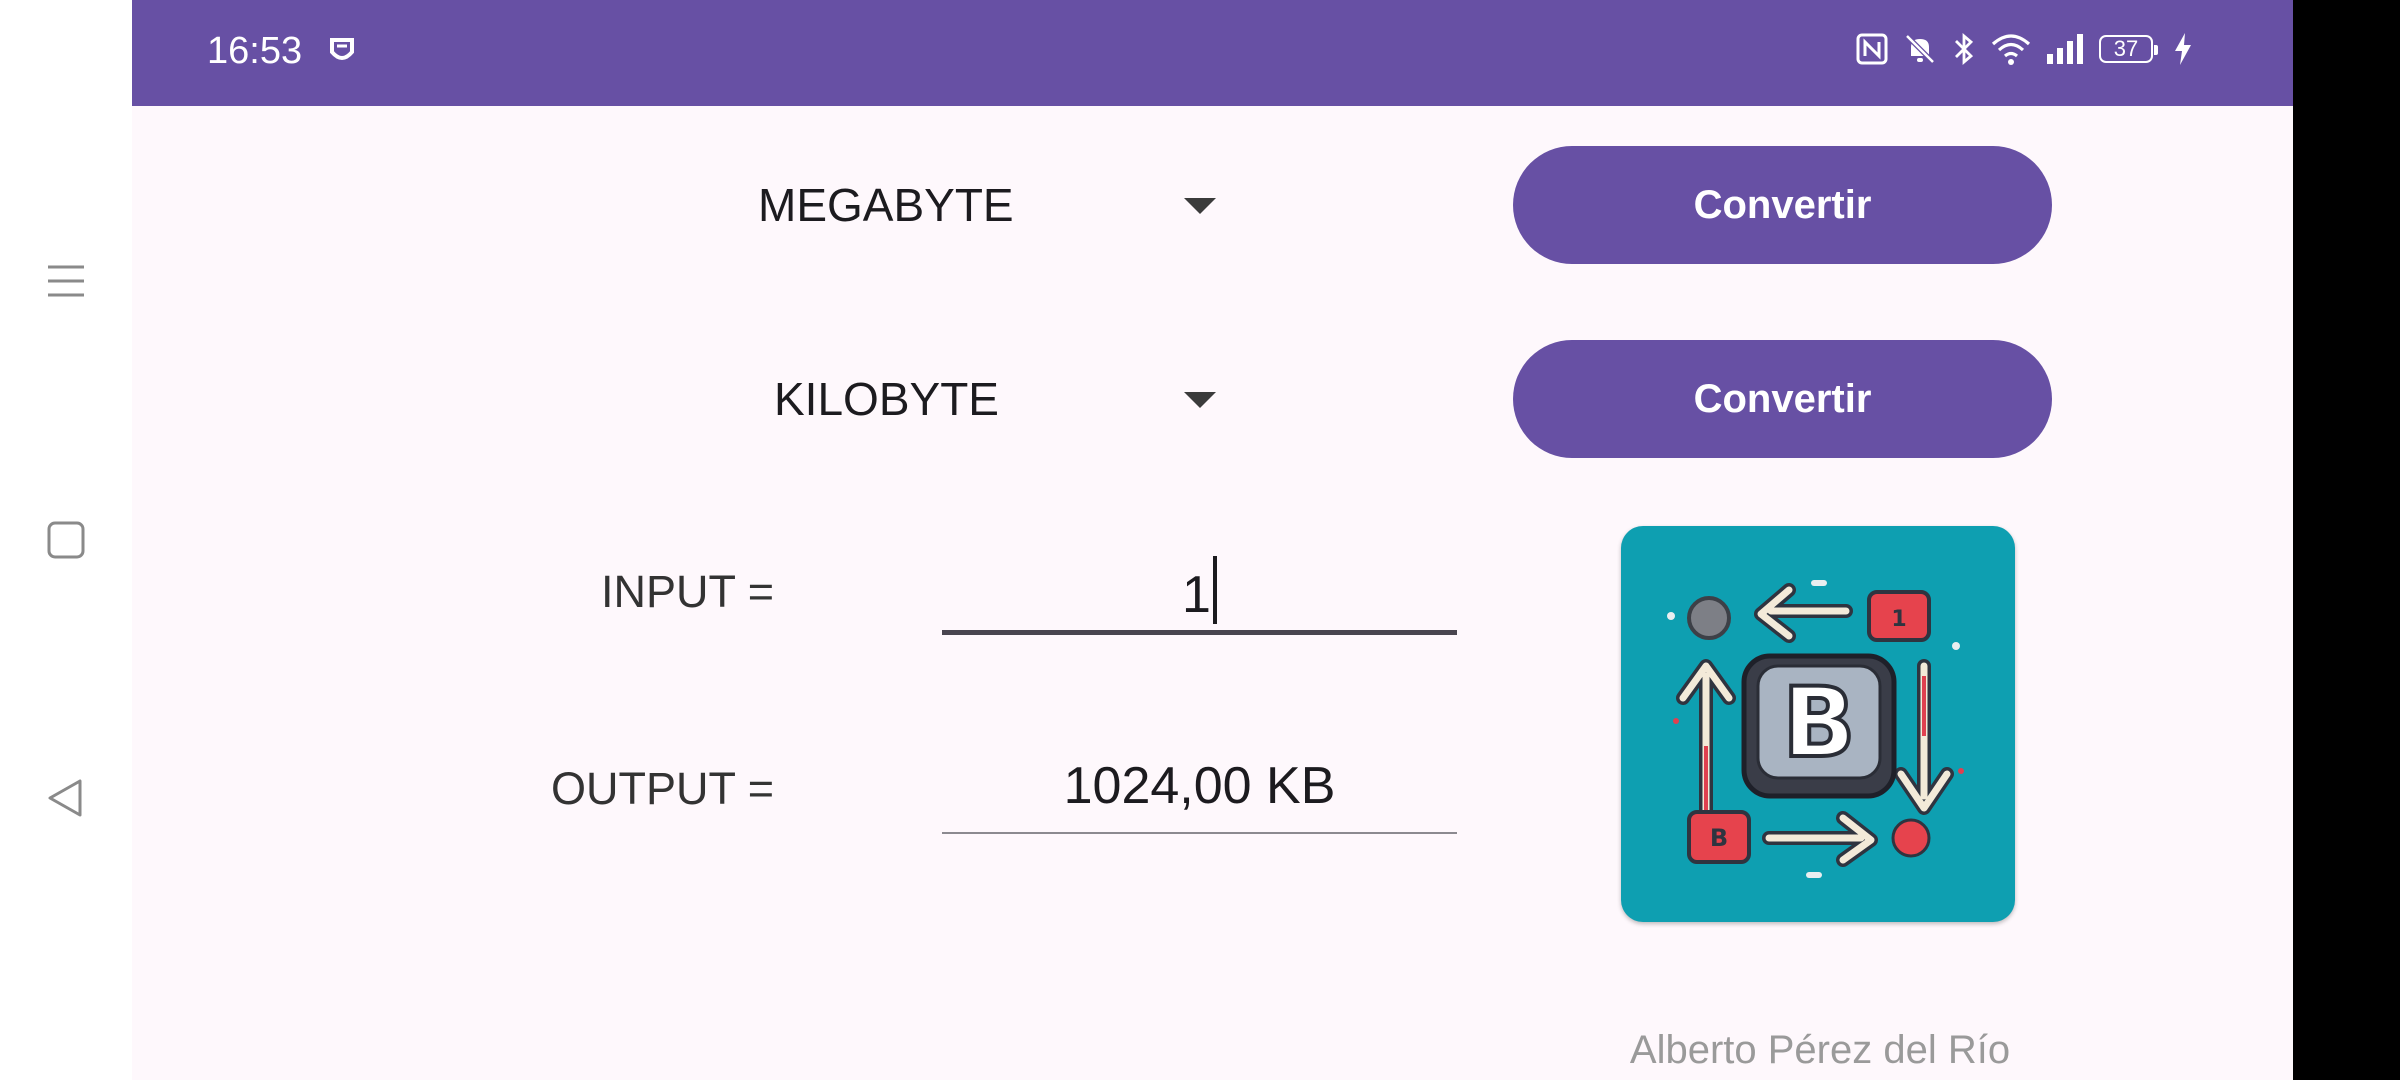 The width and height of the screenshot is (2400, 1080). I want to click on logo-badge-bottom: B, so click(1719, 838).